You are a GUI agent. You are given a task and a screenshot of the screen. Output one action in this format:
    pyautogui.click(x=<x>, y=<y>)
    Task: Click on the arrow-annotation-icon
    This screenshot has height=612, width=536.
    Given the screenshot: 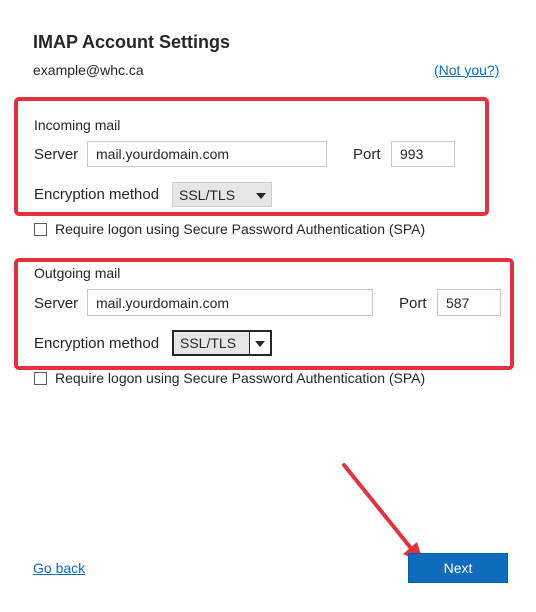 What is the action you would take?
    pyautogui.click(x=383, y=513)
    